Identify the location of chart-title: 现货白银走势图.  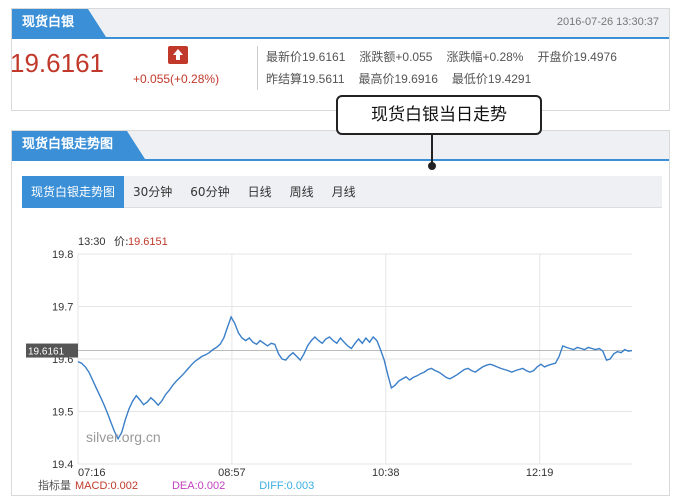
(79, 145).